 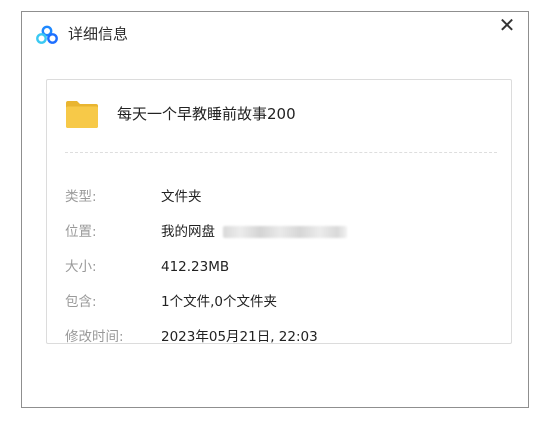 I want to click on detail-row-contains: 包含: 1个文件,0个文件夹, so click(x=280, y=302).